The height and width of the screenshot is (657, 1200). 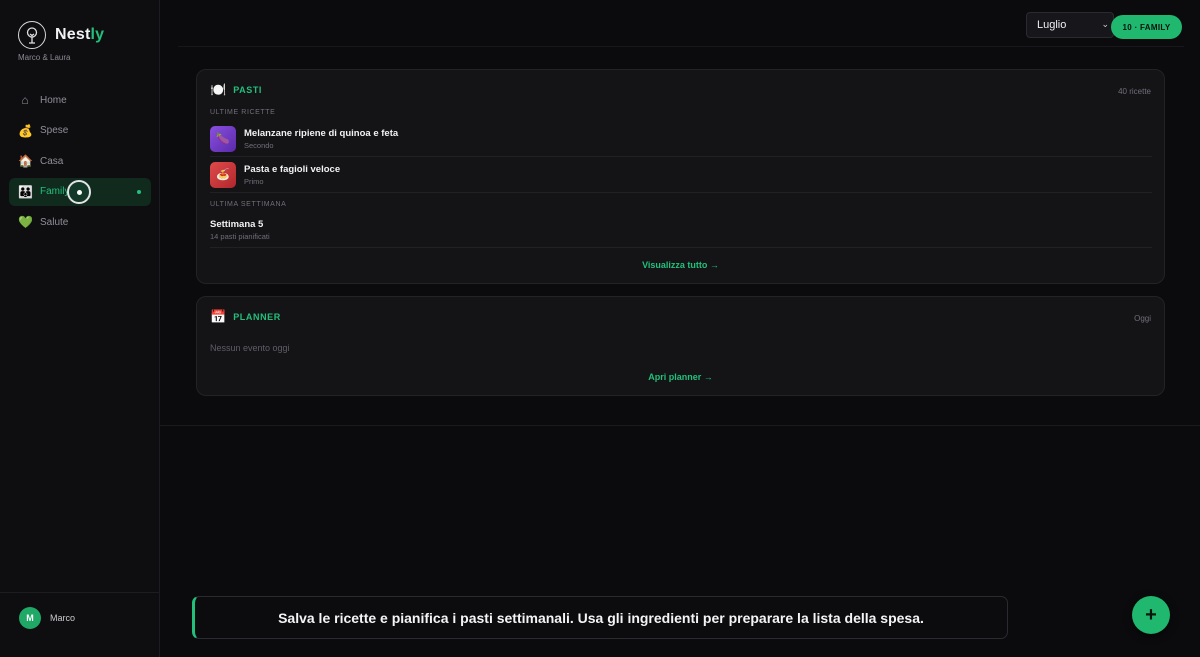 I want to click on chevron-down-icon: ⌄, so click(x=1105, y=24).